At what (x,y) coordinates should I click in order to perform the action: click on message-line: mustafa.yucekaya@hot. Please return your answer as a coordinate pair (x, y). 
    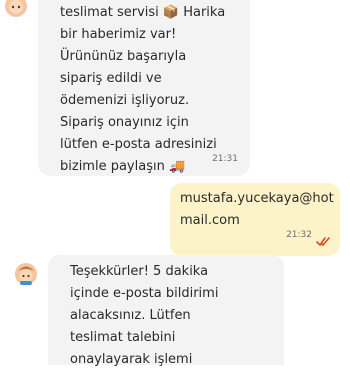
    Looking at the image, I should click on (257, 198).